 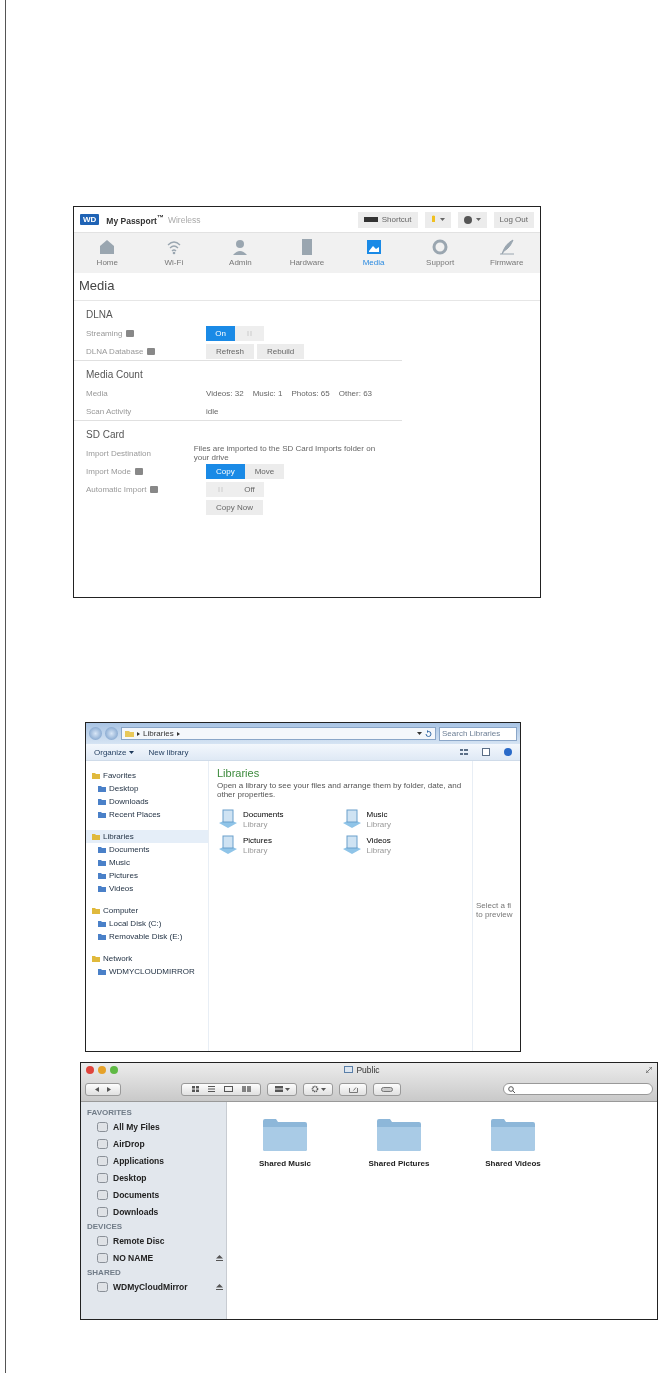 I want to click on view-icon, so click(x=464, y=752).